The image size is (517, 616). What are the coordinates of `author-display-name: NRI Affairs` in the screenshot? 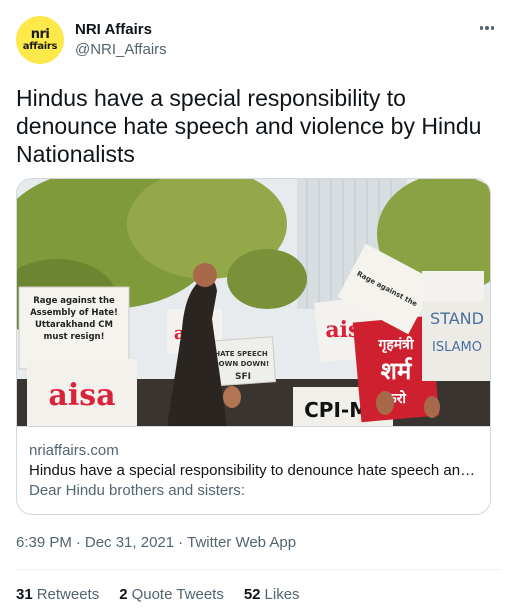 It's located at (121, 30).